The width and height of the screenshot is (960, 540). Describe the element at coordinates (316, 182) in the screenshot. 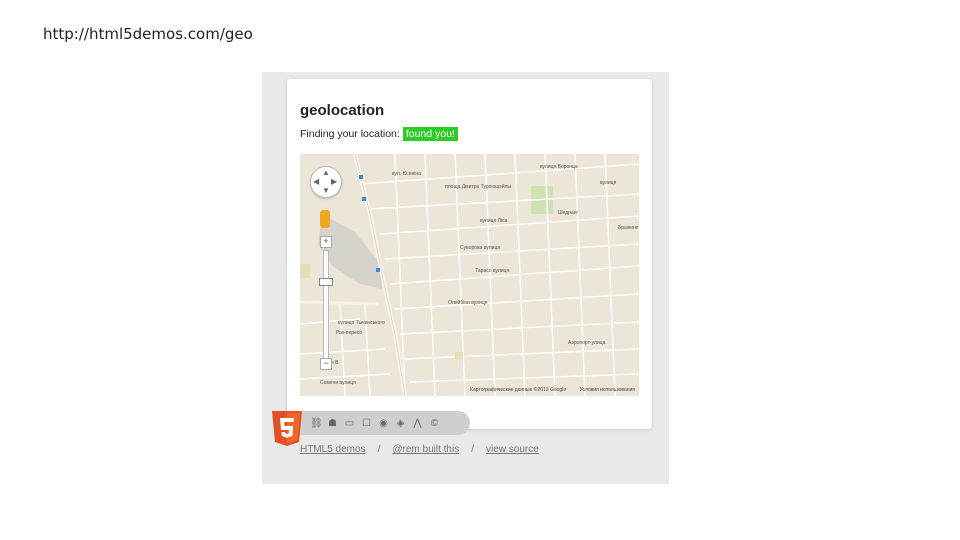

I see `pan-left-icon: ◀` at that location.